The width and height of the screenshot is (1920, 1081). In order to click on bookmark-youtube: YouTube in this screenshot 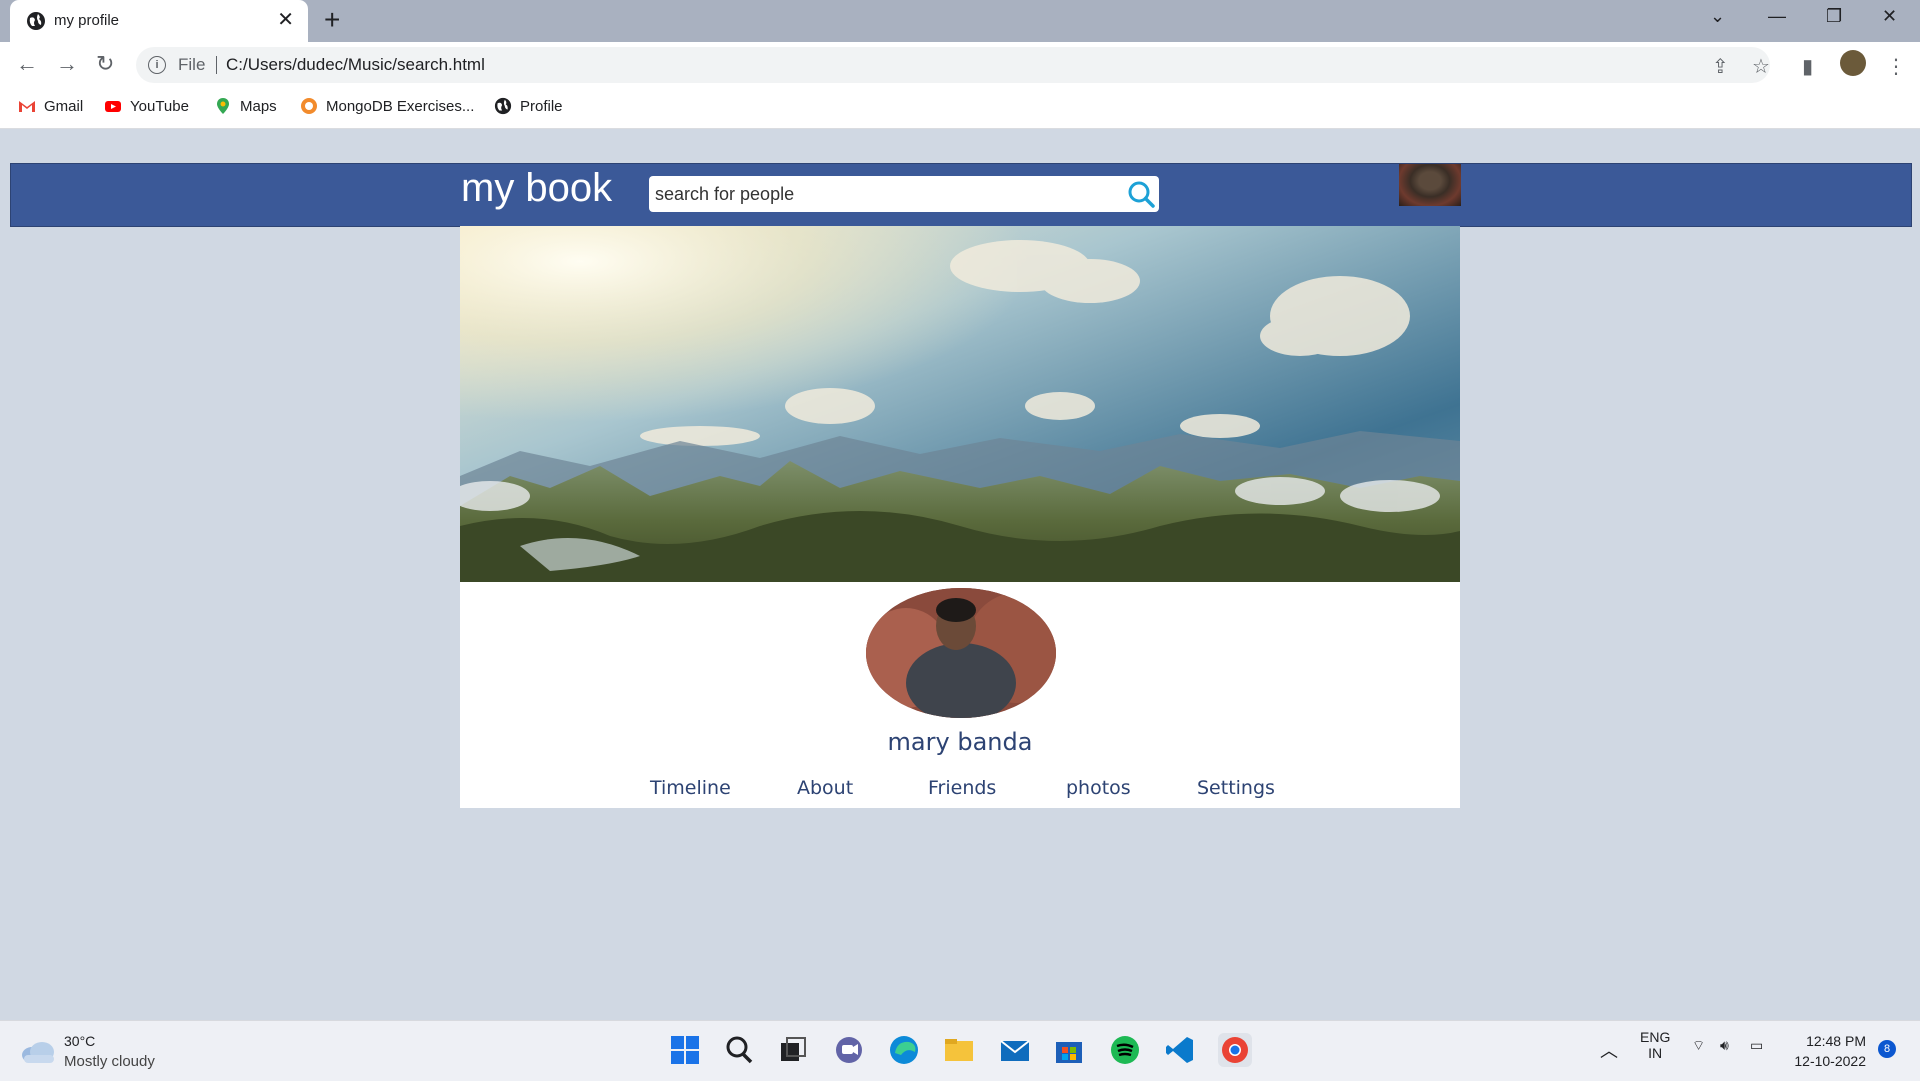, I will do `click(146, 106)`.